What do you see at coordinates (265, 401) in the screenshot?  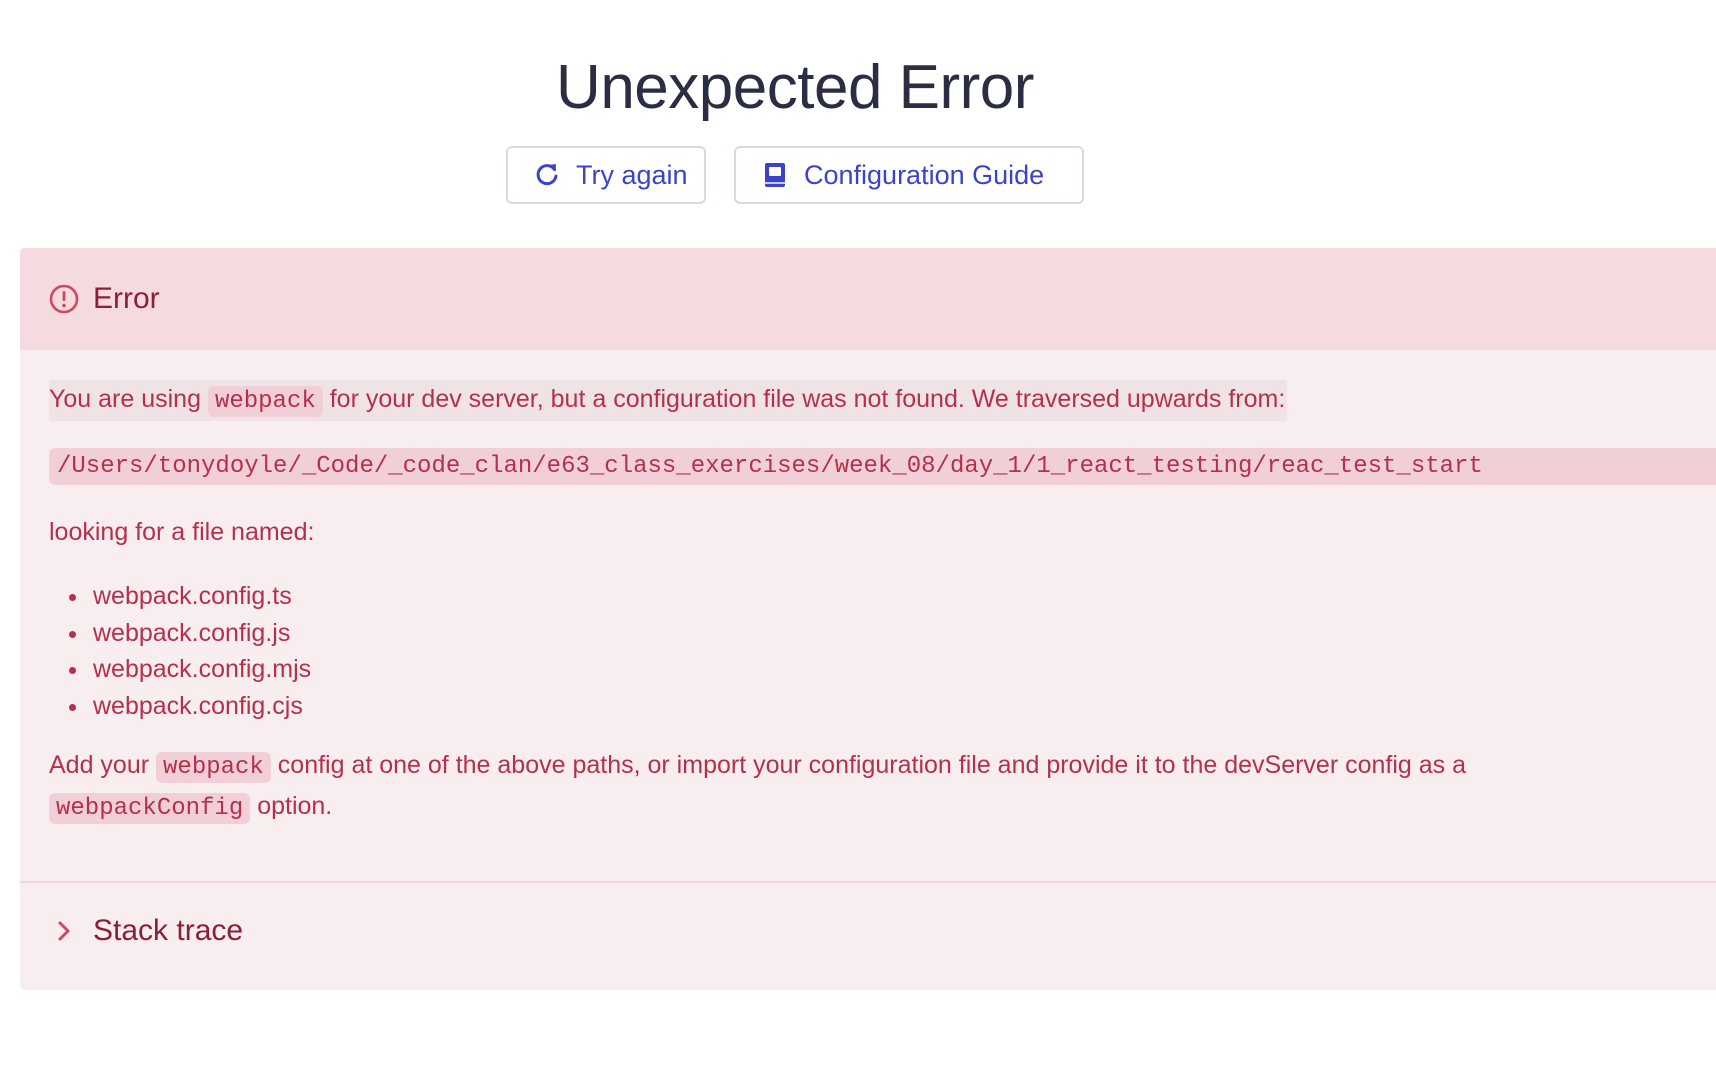 I see `message-code-webpack: webpack` at bounding box center [265, 401].